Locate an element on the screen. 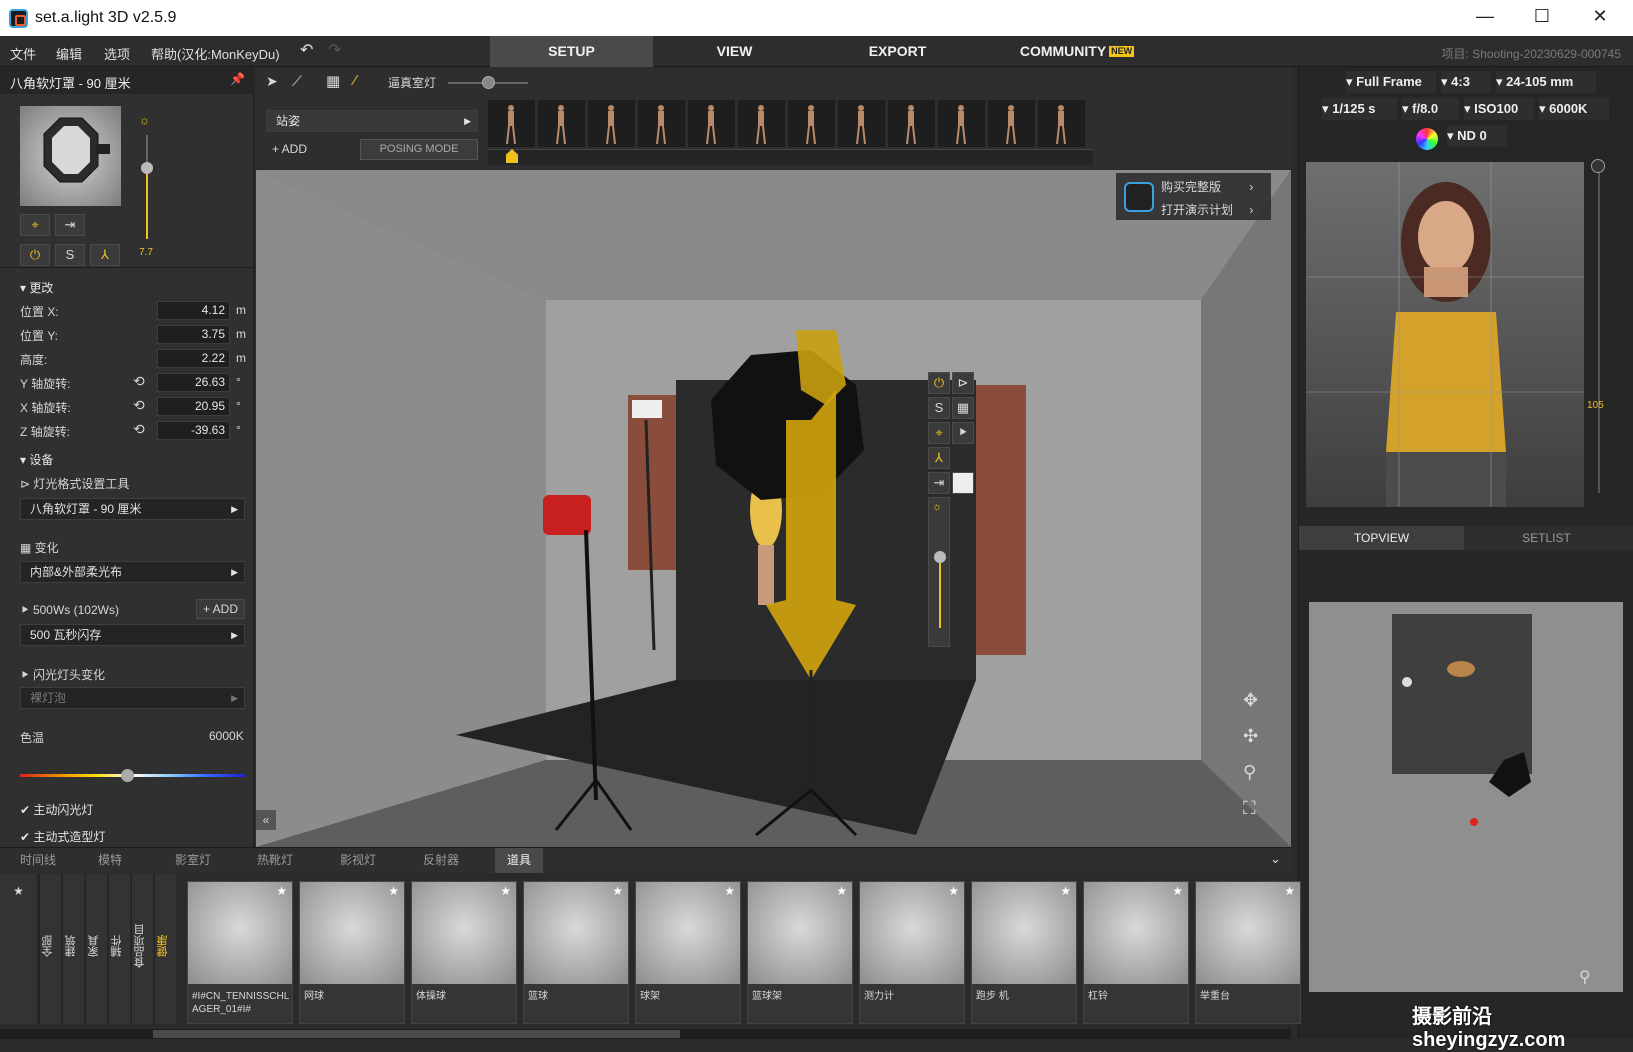 The width and height of the screenshot is (1633, 1052). category-item: 健康 is located at coordinates (165, 949).